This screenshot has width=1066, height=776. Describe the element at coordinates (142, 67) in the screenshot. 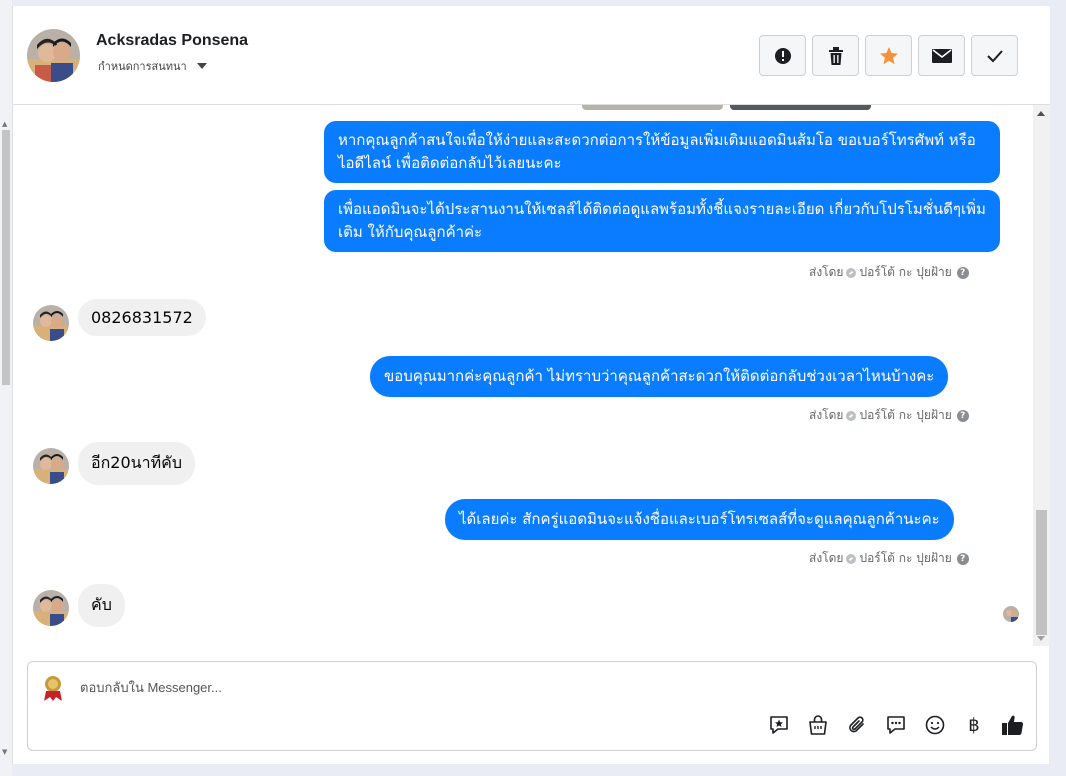

I see `schedule-label: กำหนดการสนทนา` at that location.